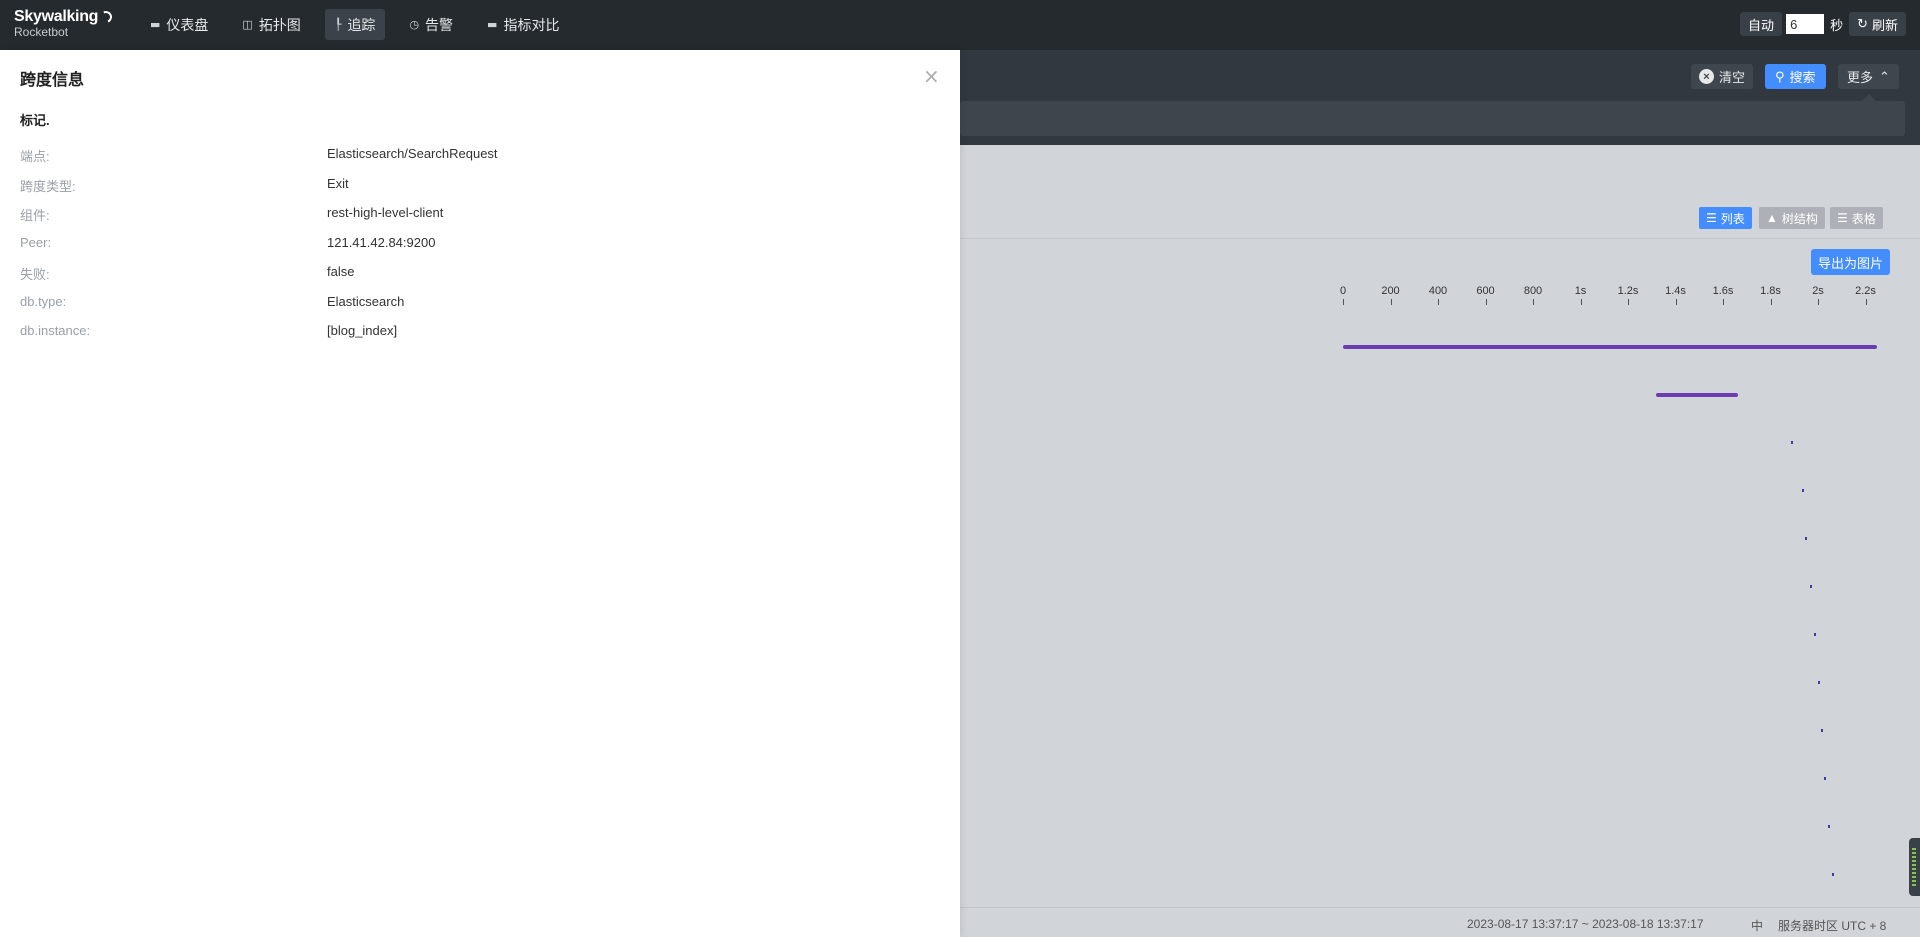 This screenshot has width=1920, height=937. Describe the element at coordinates (1628, 291) in the screenshot. I see `axis-tick-label: 1.2s` at that location.